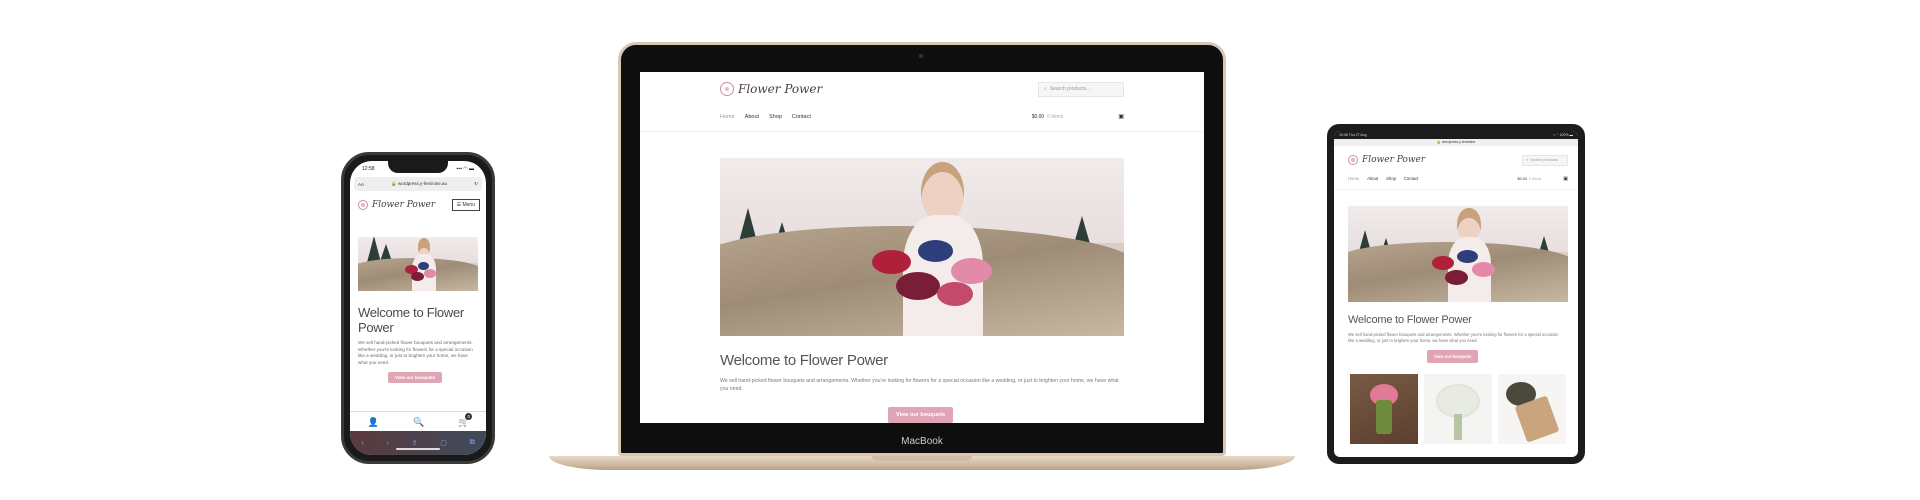 This screenshot has height=500, width=1920. What do you see at coordinates (415, 443) in the screenshot?
I see `share-icon: ⇪` at bounding box center [415, 443].